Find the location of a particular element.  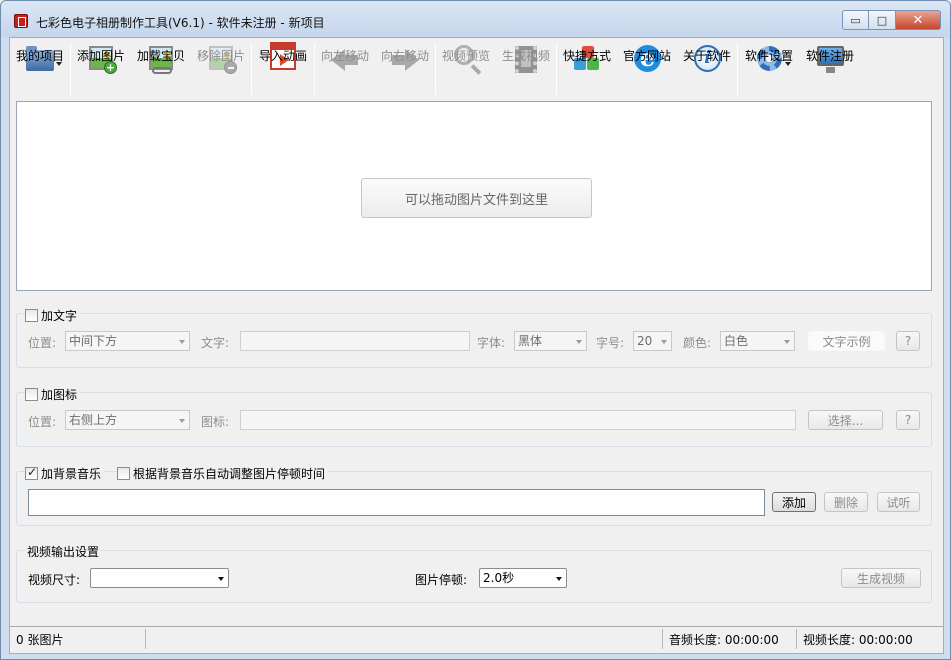

delete-music-button: 删除 is located at coordinates (846, 502).